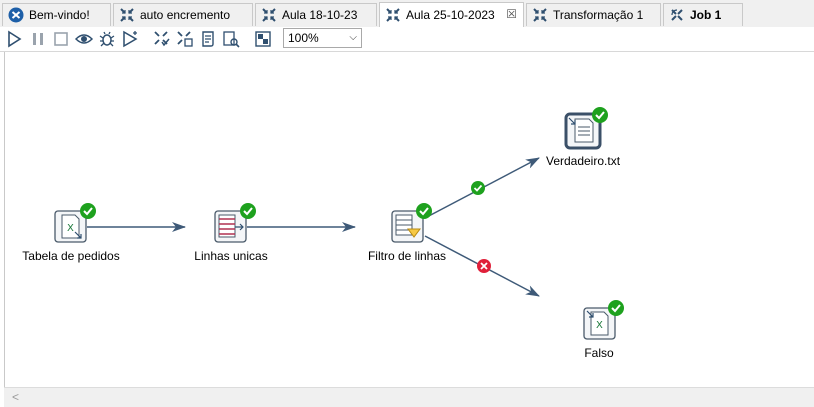  I want to click on tab-job-1: Job 1, so click(703, 14).